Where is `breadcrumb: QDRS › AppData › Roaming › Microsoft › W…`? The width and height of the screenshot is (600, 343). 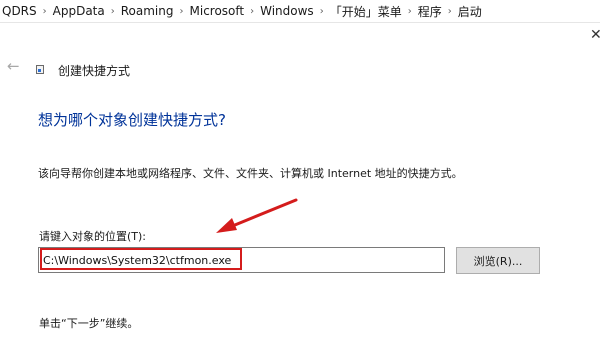
breadcrumb: QDRS › AppData › Roaming › Microsoft › W… is located at coordinates (300, 11).